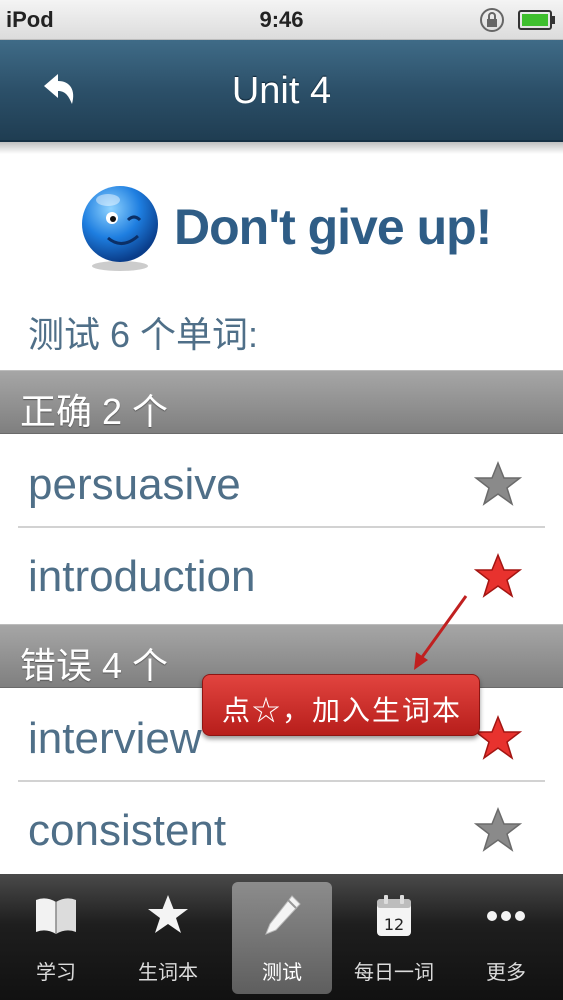 The image size is (563, 1000). I want to click on nav-shadow, so click(281, 148).